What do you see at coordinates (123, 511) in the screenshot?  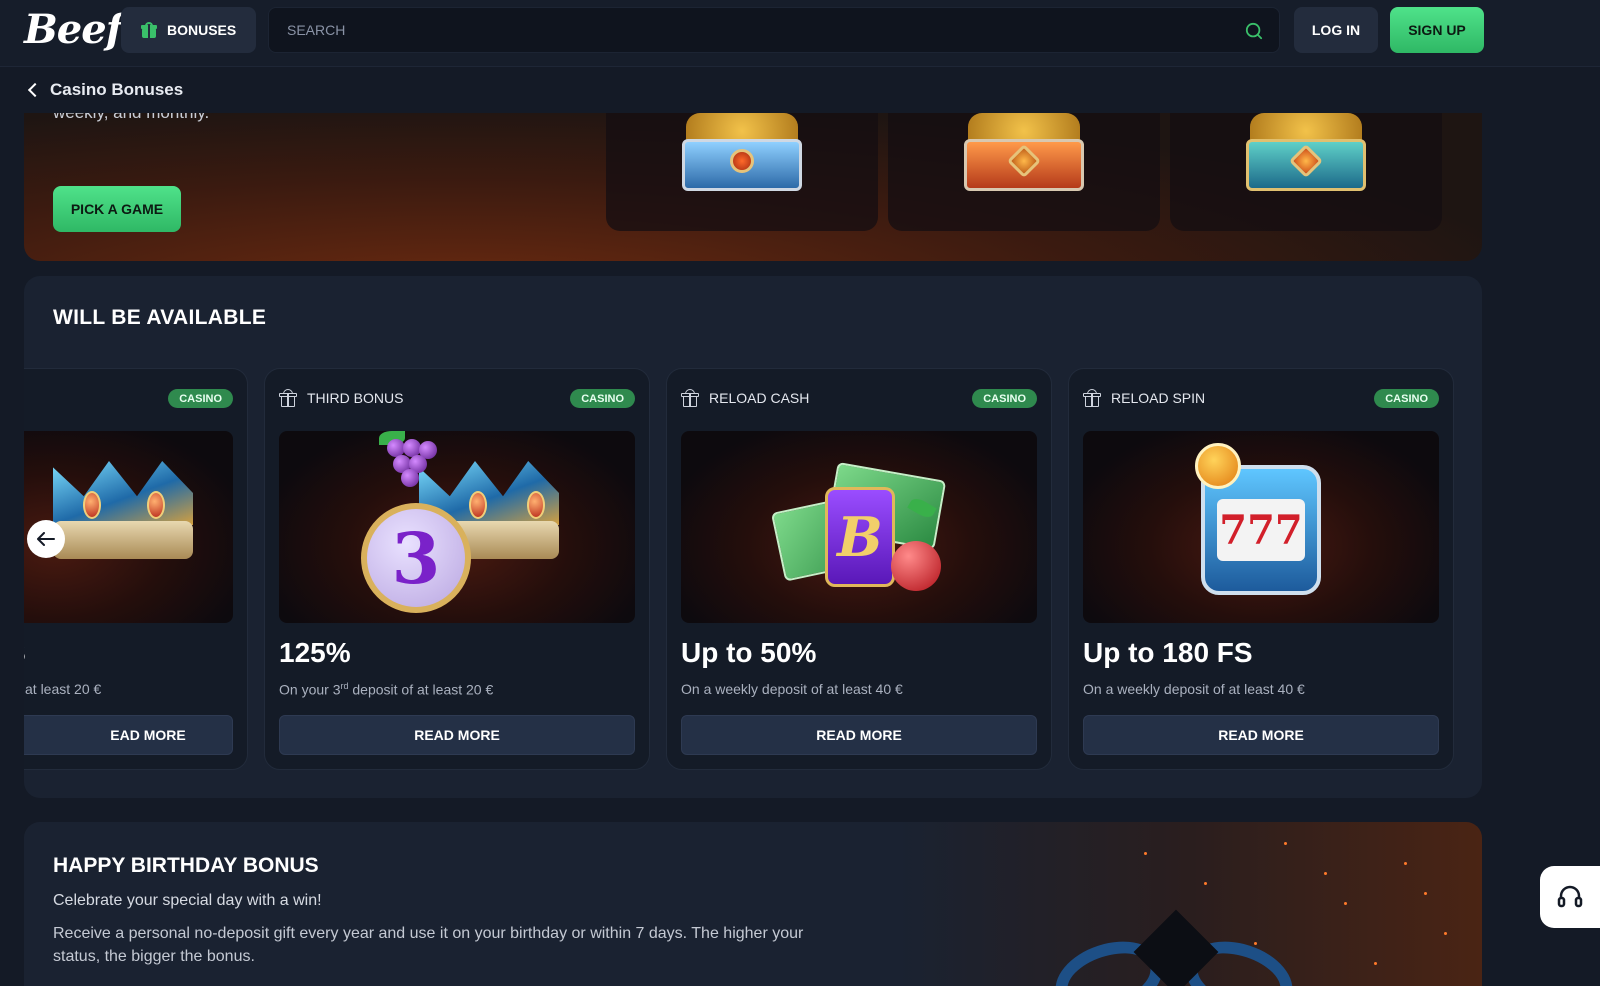 I see `crown-art` at bounding box center [123, 511].